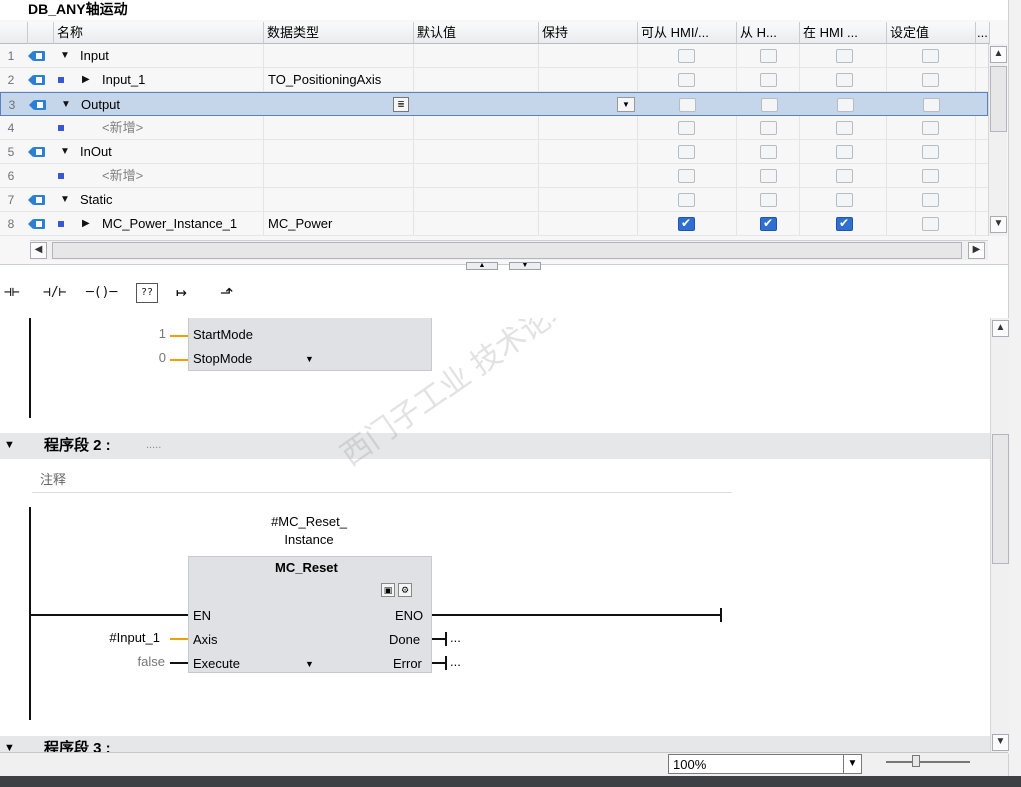 The image size is (1021, 787). Describe the element at coordinates (401, 104) in the screenshot. I see `type-picker-icon: ≣` at that location.